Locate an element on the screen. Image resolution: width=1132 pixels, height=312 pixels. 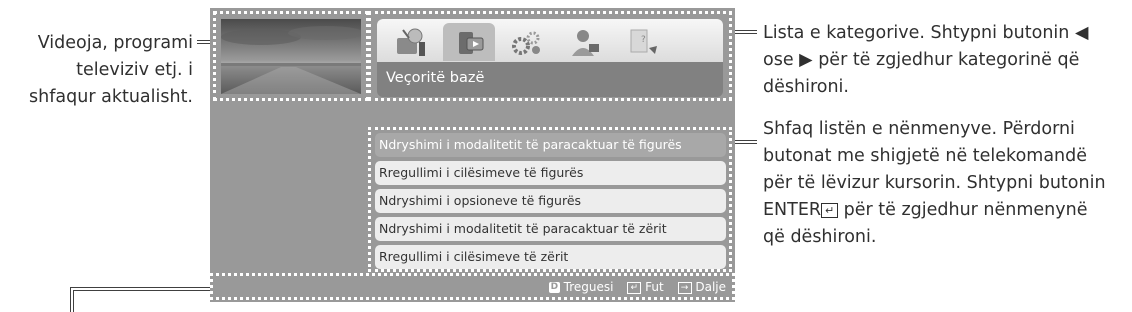
enter-key-label: ENTER is located at coordinates (792, 210).